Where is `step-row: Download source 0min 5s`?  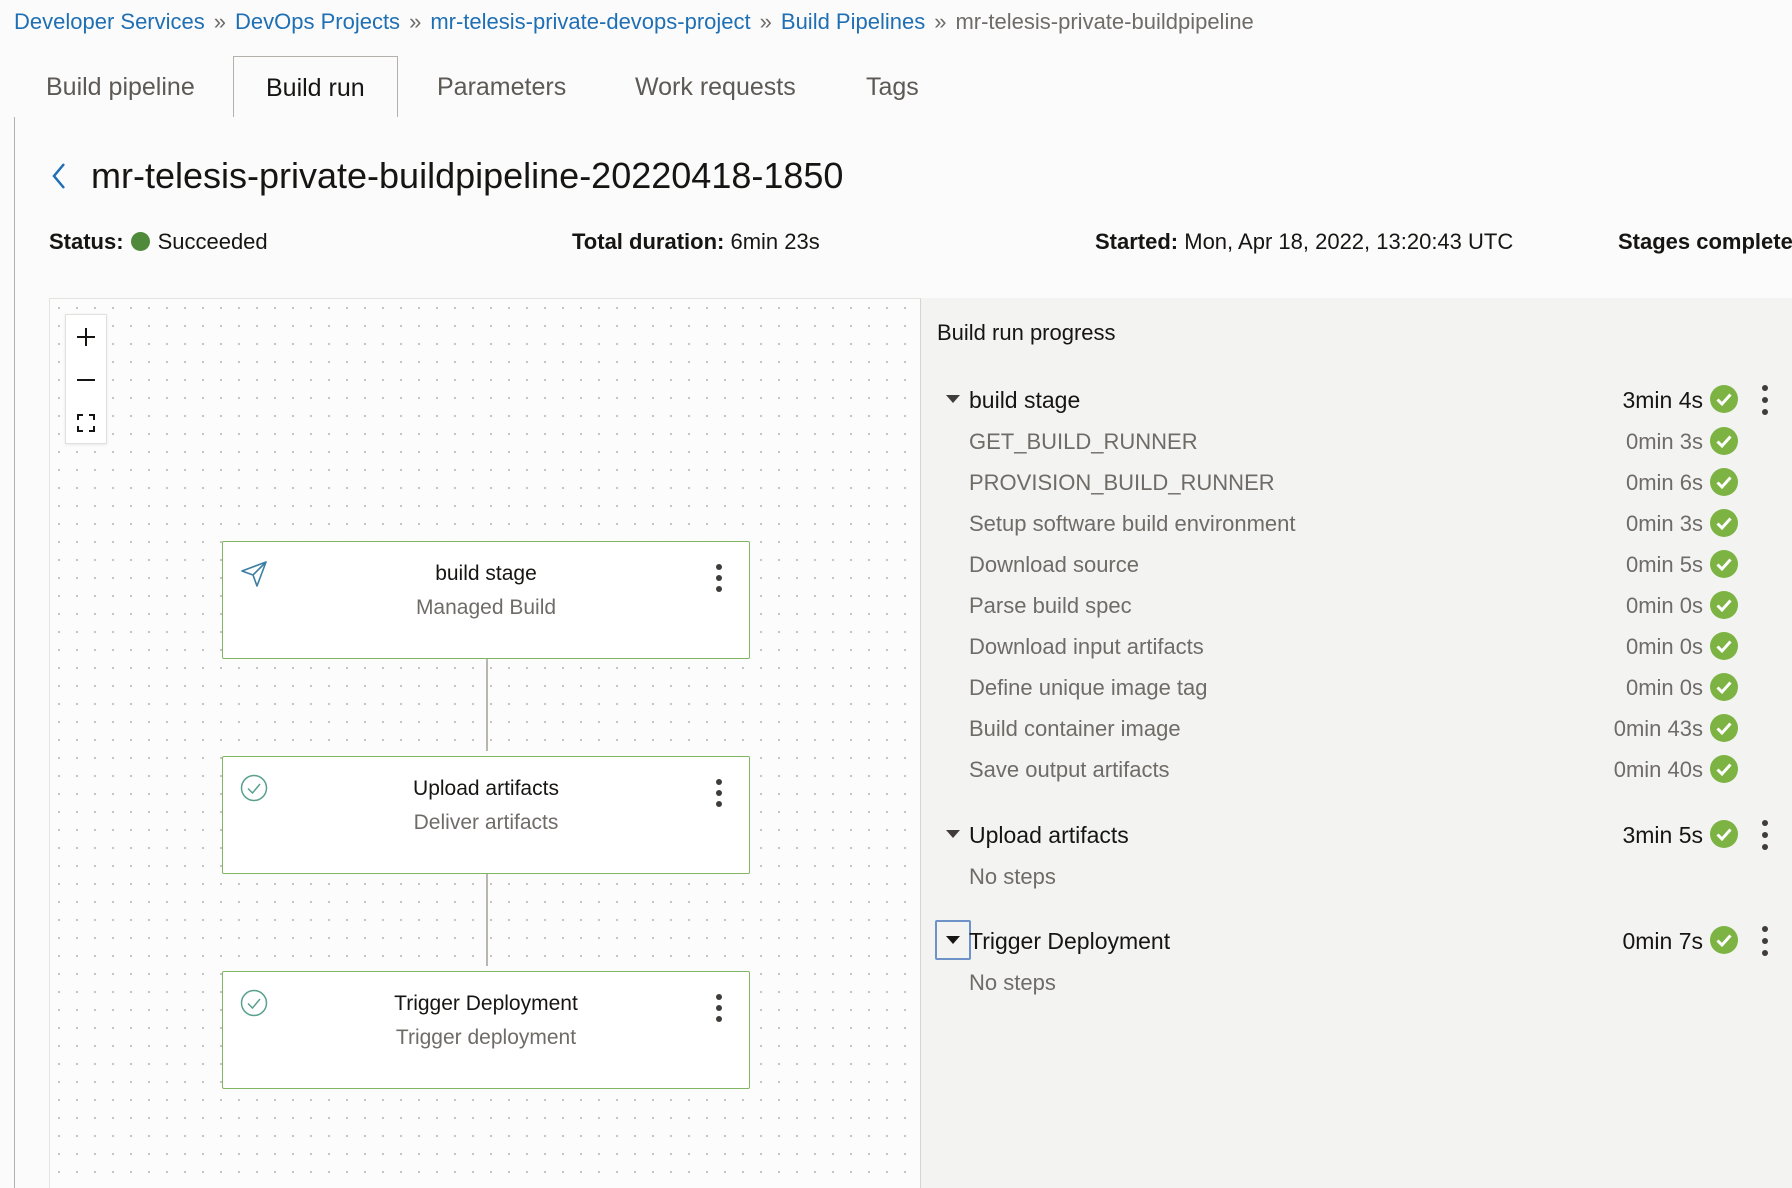
step-row: Download source 0min 5s is located at coordinates (1356, 564).